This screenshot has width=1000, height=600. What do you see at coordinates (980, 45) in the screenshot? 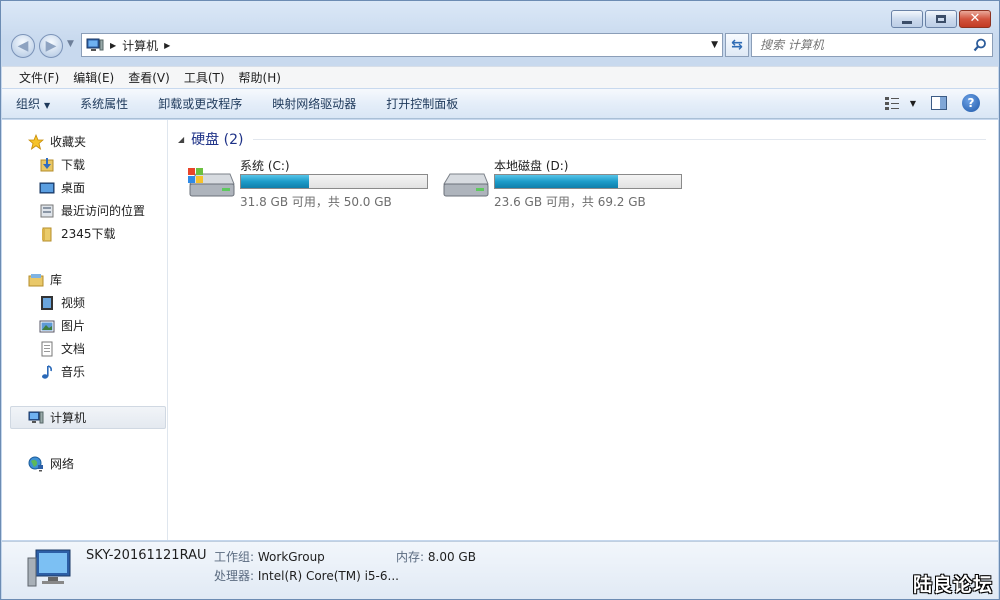
I see `search-icon` at bounding box center [980, 45].